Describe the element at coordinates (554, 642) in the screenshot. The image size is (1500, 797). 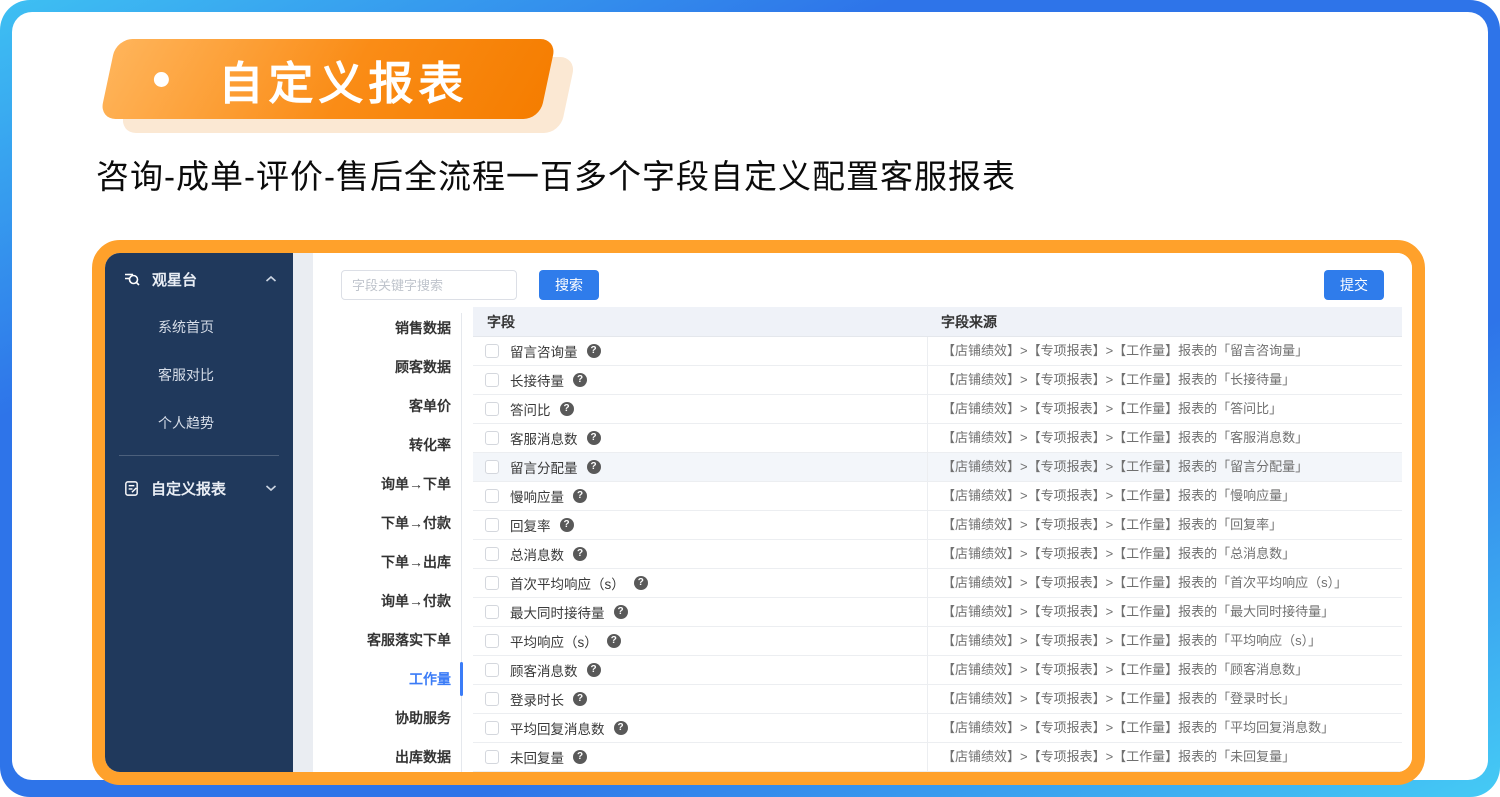
I see `field-name: 平均响应（s）` at that location.